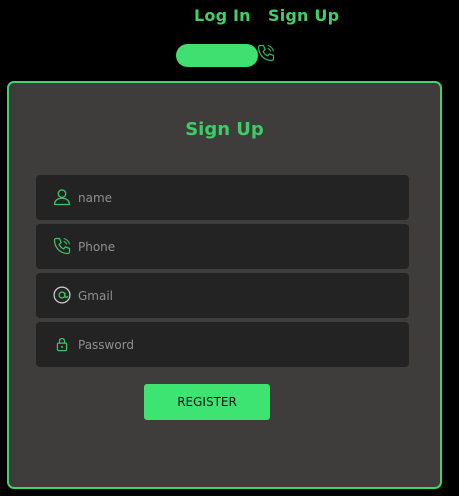 Image resolution: width=459 pixels, height=496 pixels. I want to click on gmail-field, so click(222, 295).